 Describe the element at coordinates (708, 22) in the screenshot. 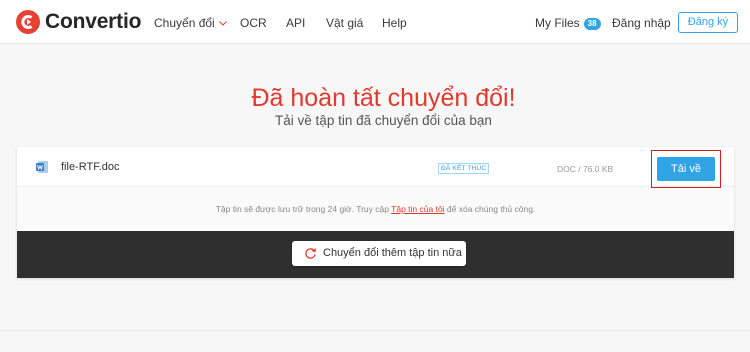

I see `signup-button: Đăng ký` at that location.